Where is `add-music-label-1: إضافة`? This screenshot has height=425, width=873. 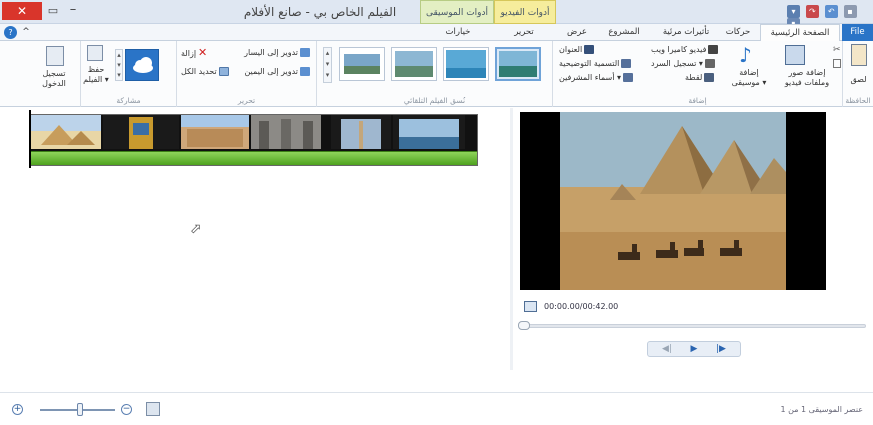
add-music-label-1: إضافة is located at coordinates (749, 72).